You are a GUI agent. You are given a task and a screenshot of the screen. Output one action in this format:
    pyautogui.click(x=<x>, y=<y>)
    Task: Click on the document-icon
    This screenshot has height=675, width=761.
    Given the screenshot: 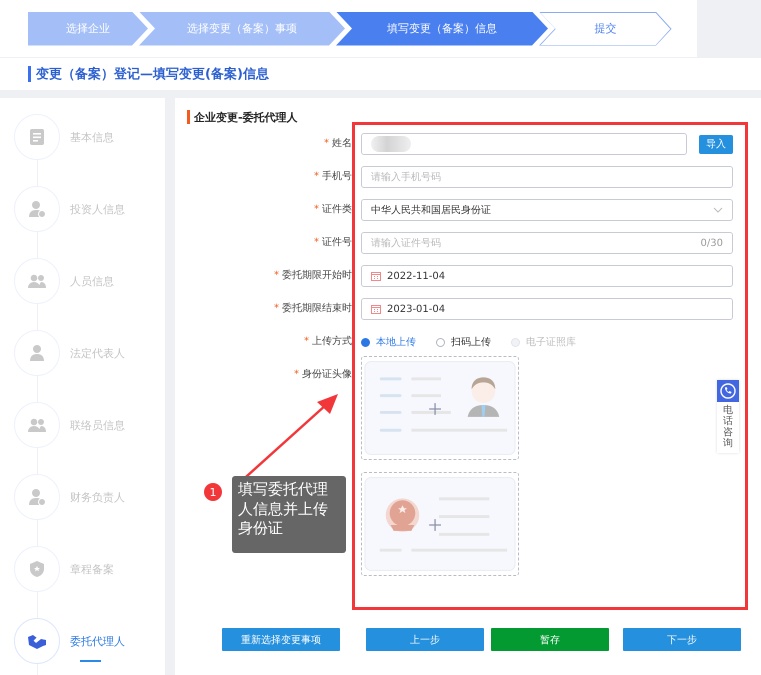 What is the action you would take?
    pyautogui.click(x=37, y=137)
    